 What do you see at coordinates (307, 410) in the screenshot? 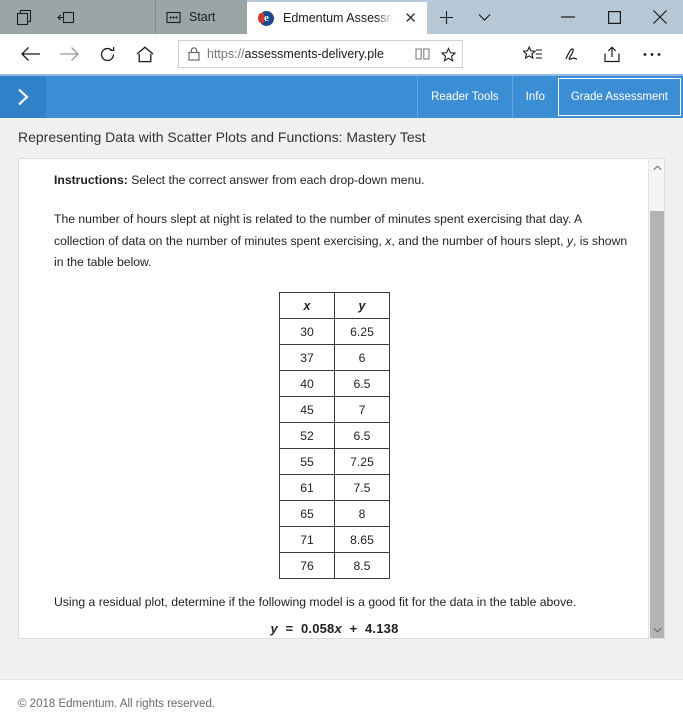
I see `cell-x: 45` at bounding box center [307, 410].